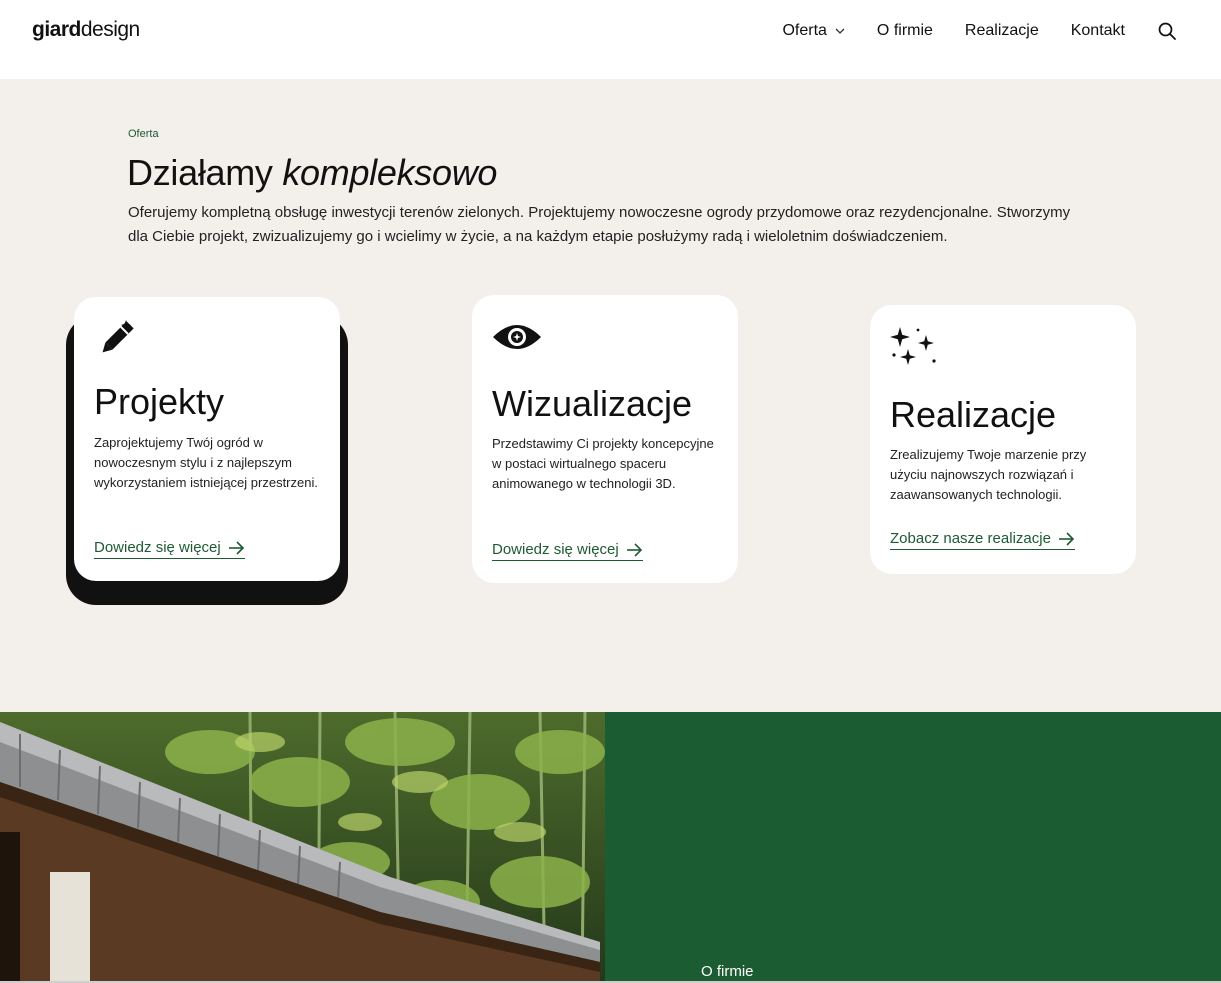  I want to click on main-nav: Oferta O firmie Realizacje Kontakt, so click(963, 31).